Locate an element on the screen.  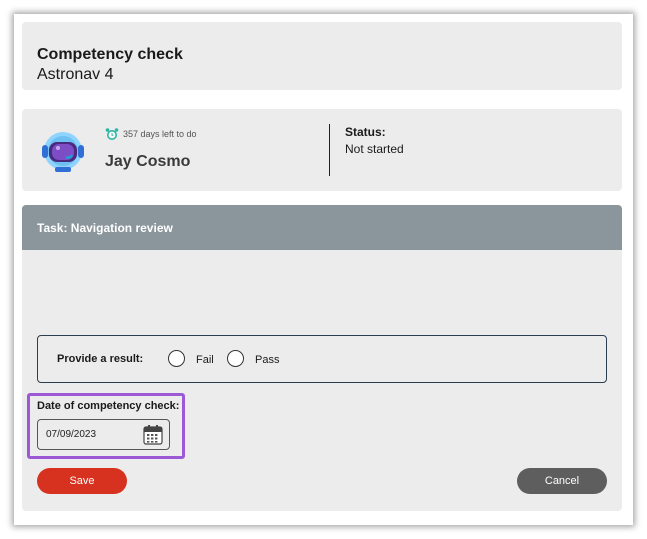
status-label: Status: is located at coordinates (365, 132).